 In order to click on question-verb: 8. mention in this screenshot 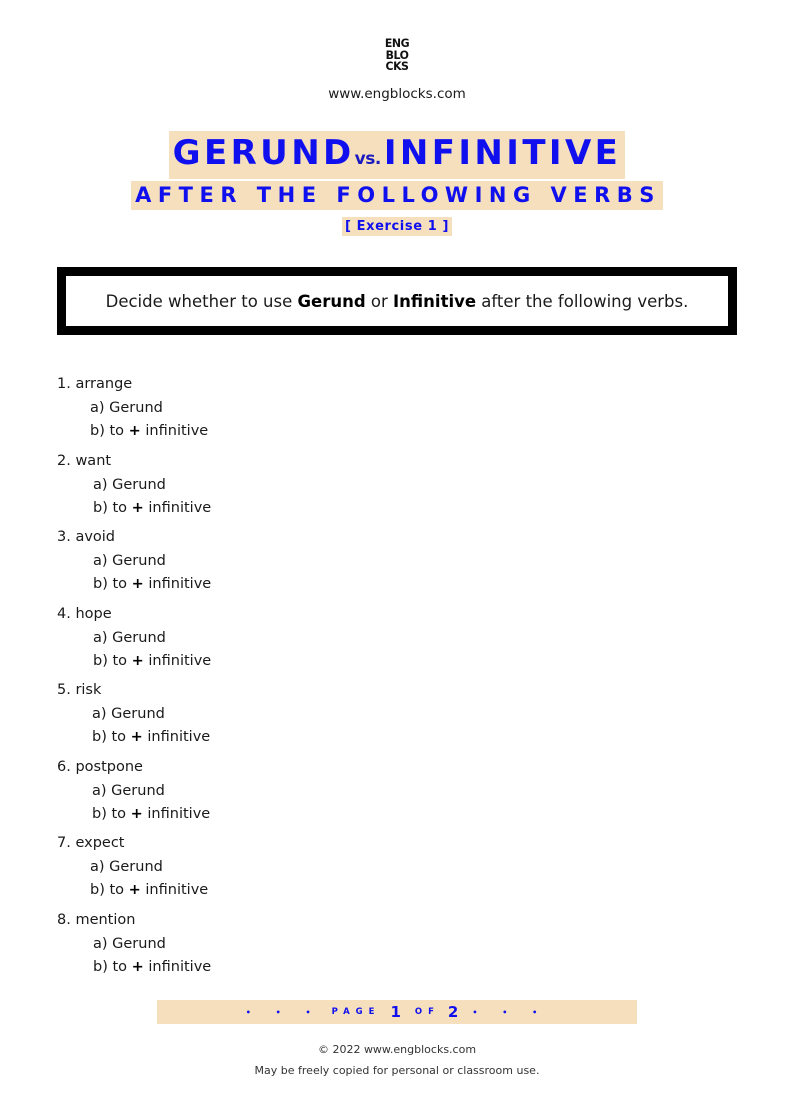, I will do `click(96, 919)`.